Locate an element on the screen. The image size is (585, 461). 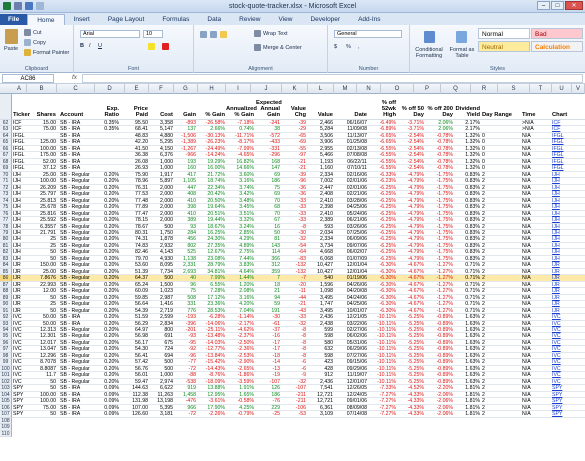
table-cell: N/A is located at coordinates (526, 414).